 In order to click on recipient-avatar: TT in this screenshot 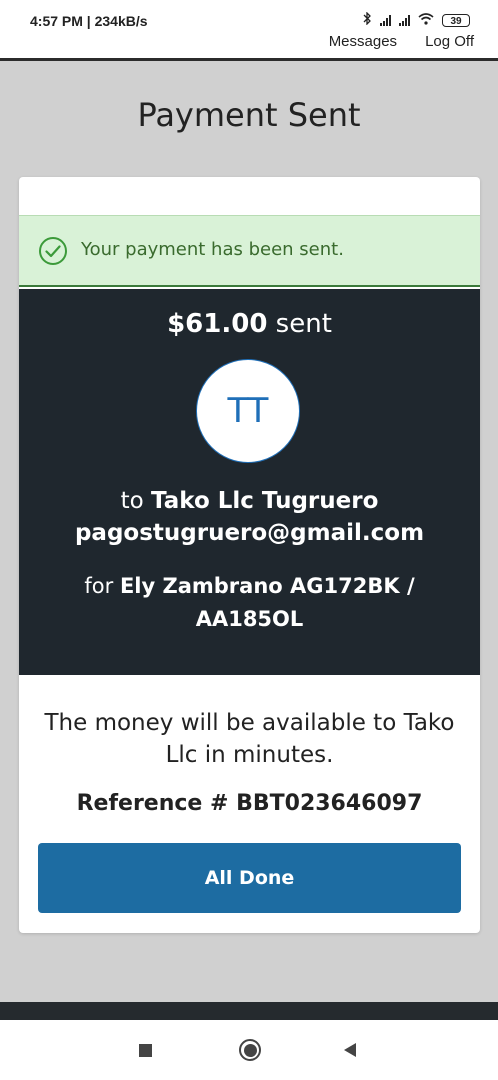, I will do `click(248, 411)`.